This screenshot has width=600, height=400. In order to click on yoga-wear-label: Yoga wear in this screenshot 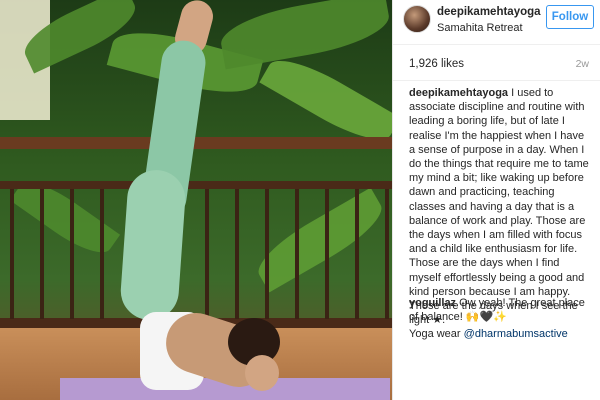, I will do `click(435, 334)`.